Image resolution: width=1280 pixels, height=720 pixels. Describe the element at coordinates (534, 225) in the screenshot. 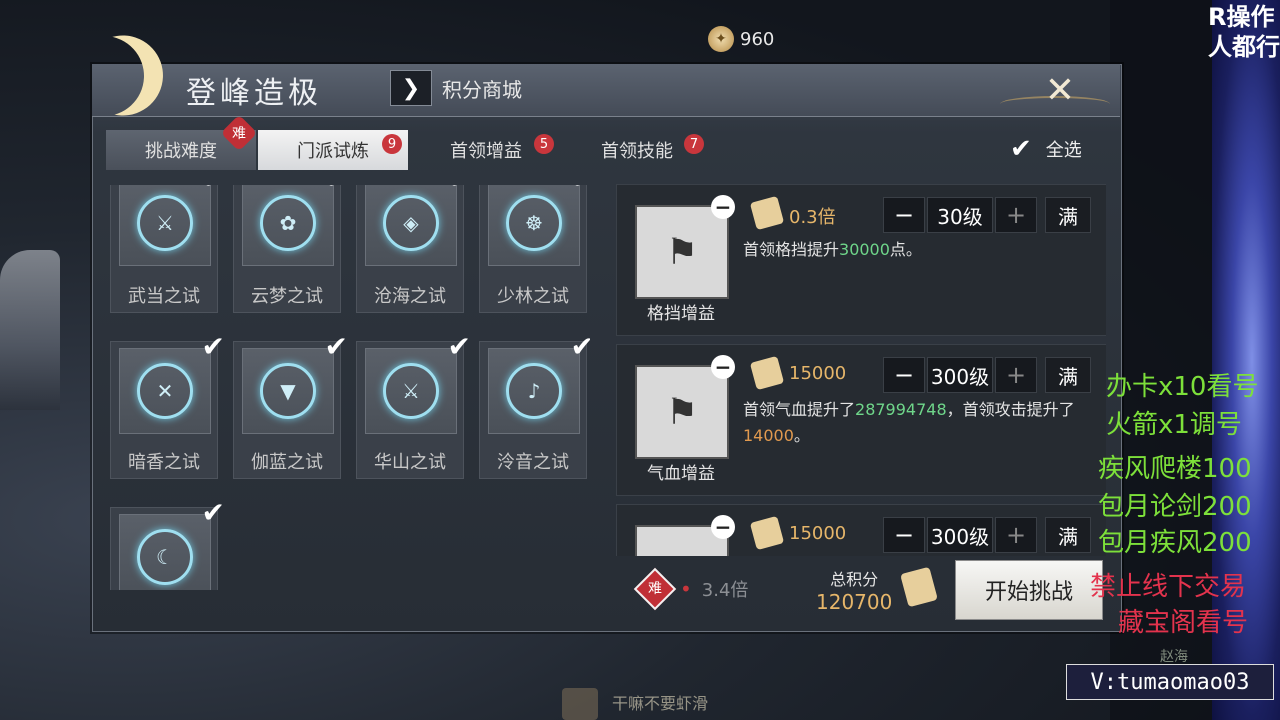

I see `trial-icon: ☸` at that location.